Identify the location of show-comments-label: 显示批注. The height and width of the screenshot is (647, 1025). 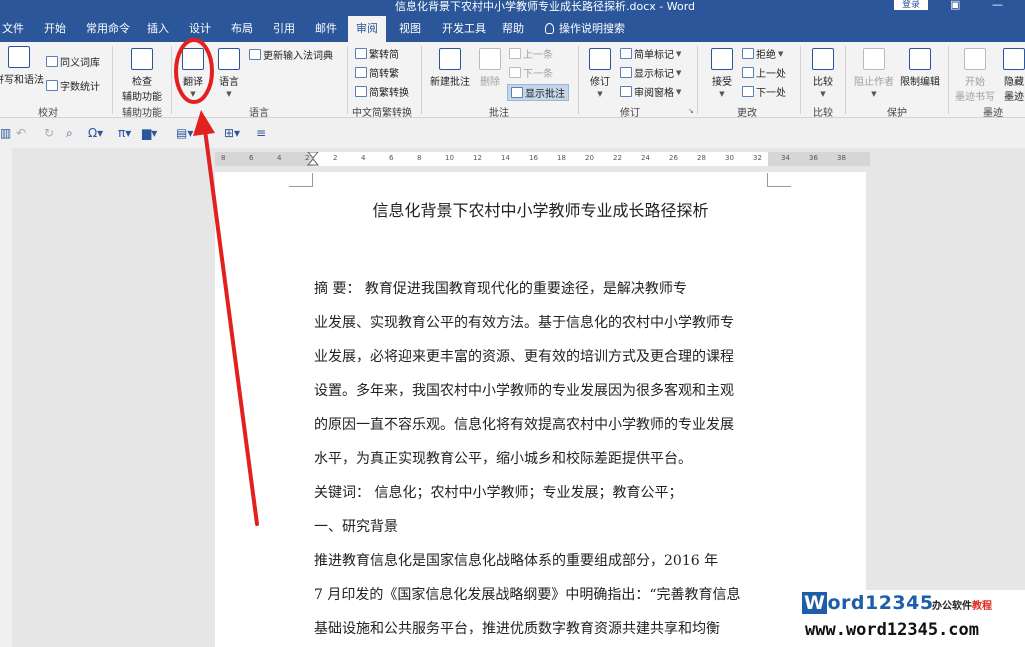
(545, 94).